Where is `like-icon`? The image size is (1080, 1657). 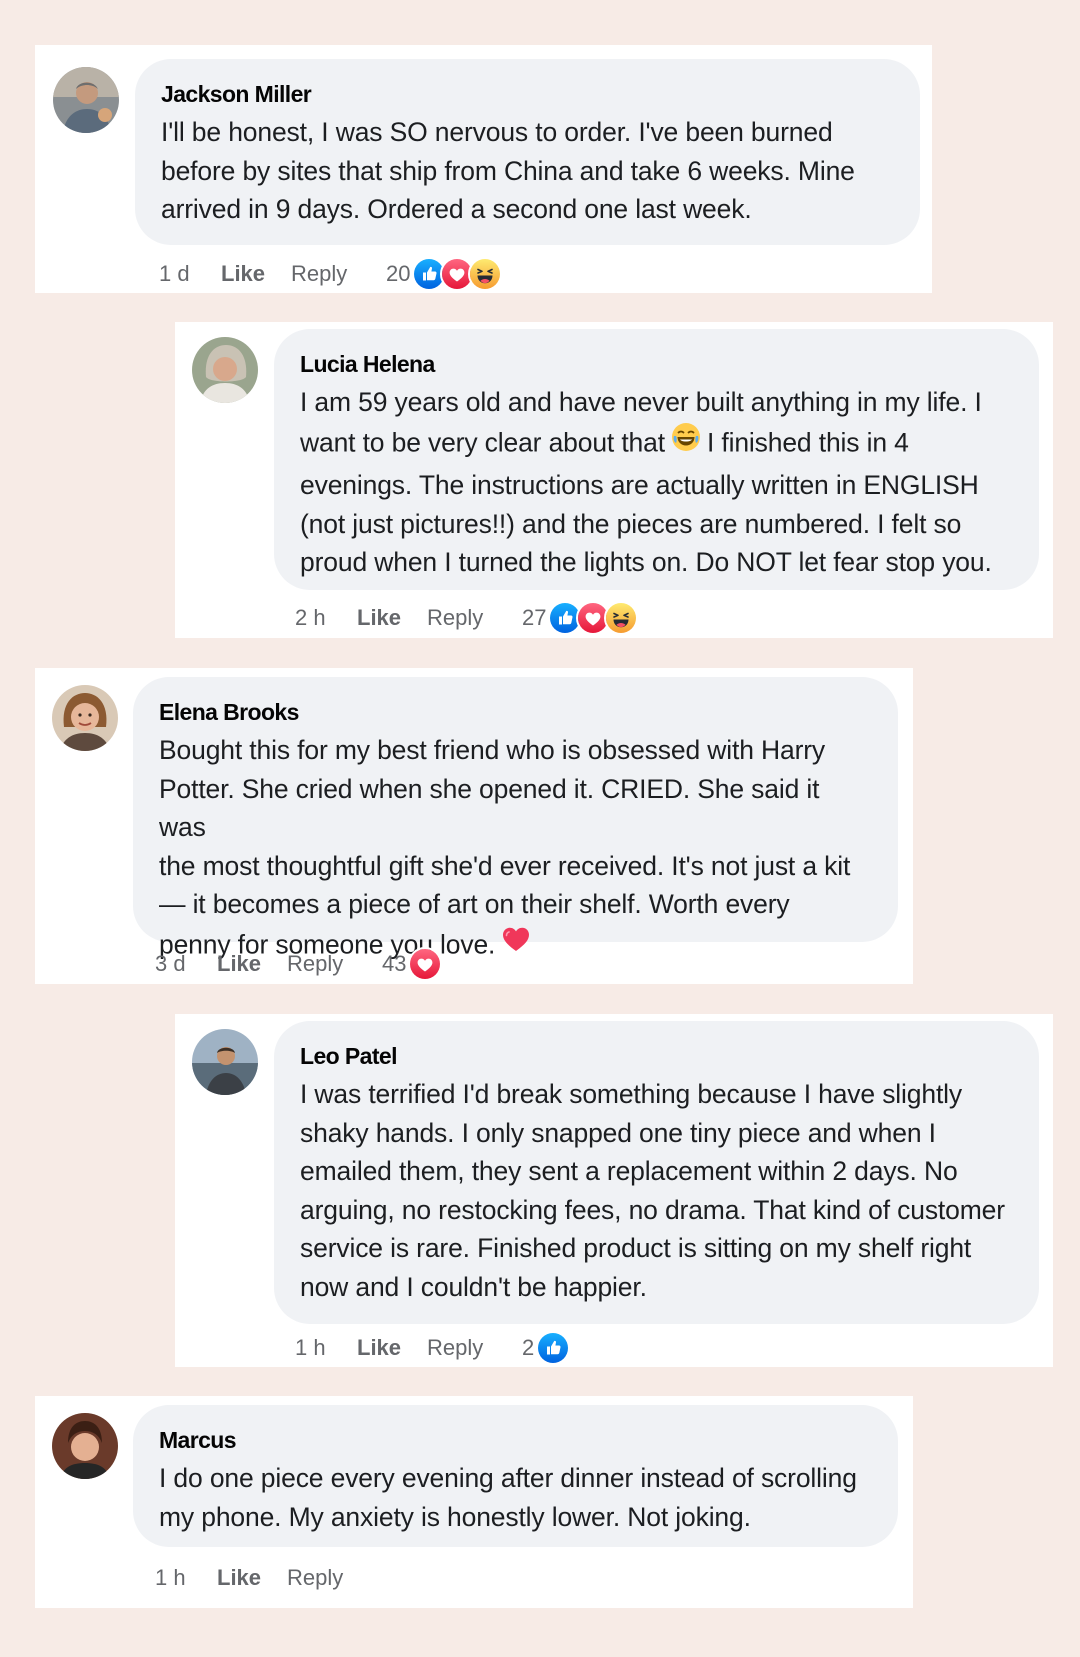 like-icon is located at coordinates (553, 1348).